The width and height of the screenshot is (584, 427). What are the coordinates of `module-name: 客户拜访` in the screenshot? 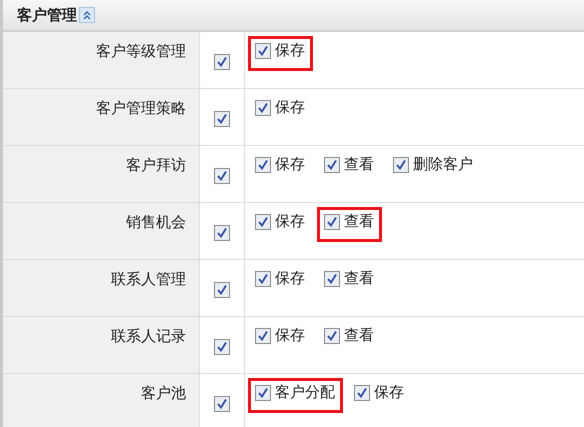 It's located at (156, 165).